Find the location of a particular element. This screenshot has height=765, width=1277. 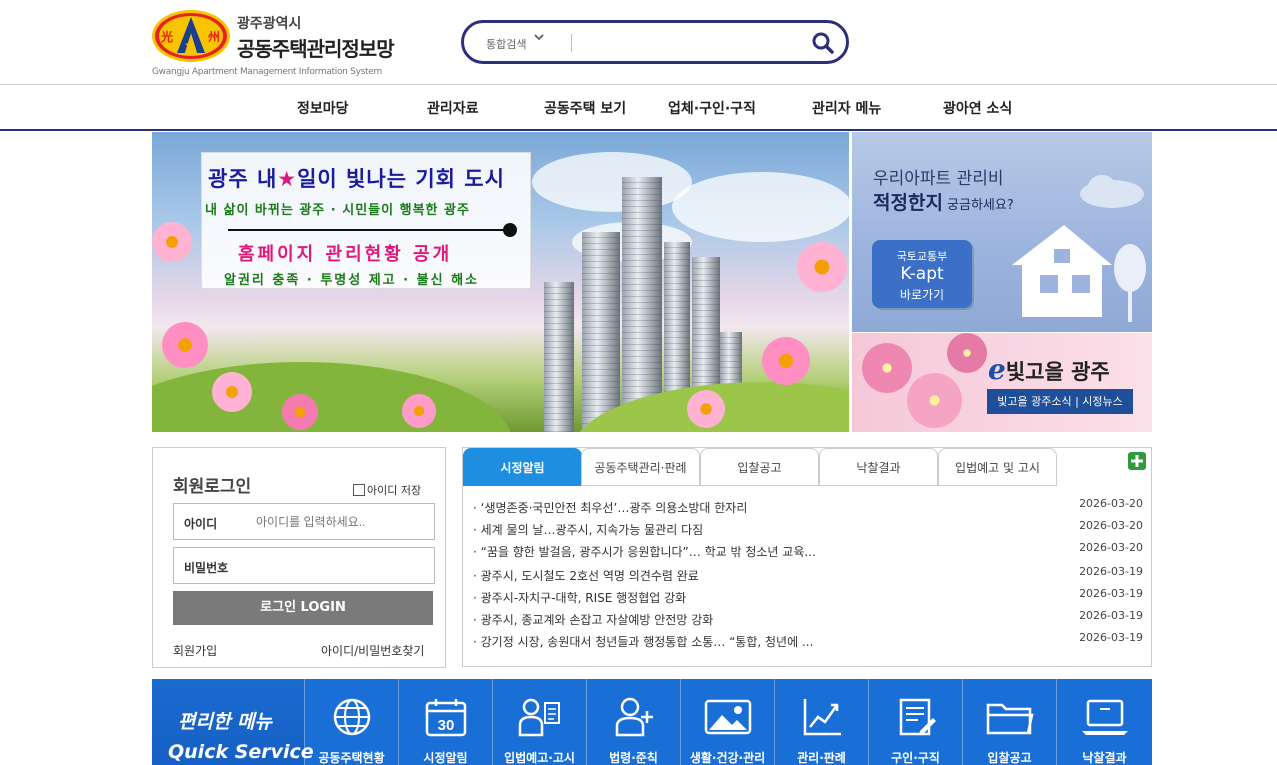

news-item: · 광주시, 종교계와 손잡고 자살예방 안전망 강화 2026-03-19 is located at coordinates (808, 619).